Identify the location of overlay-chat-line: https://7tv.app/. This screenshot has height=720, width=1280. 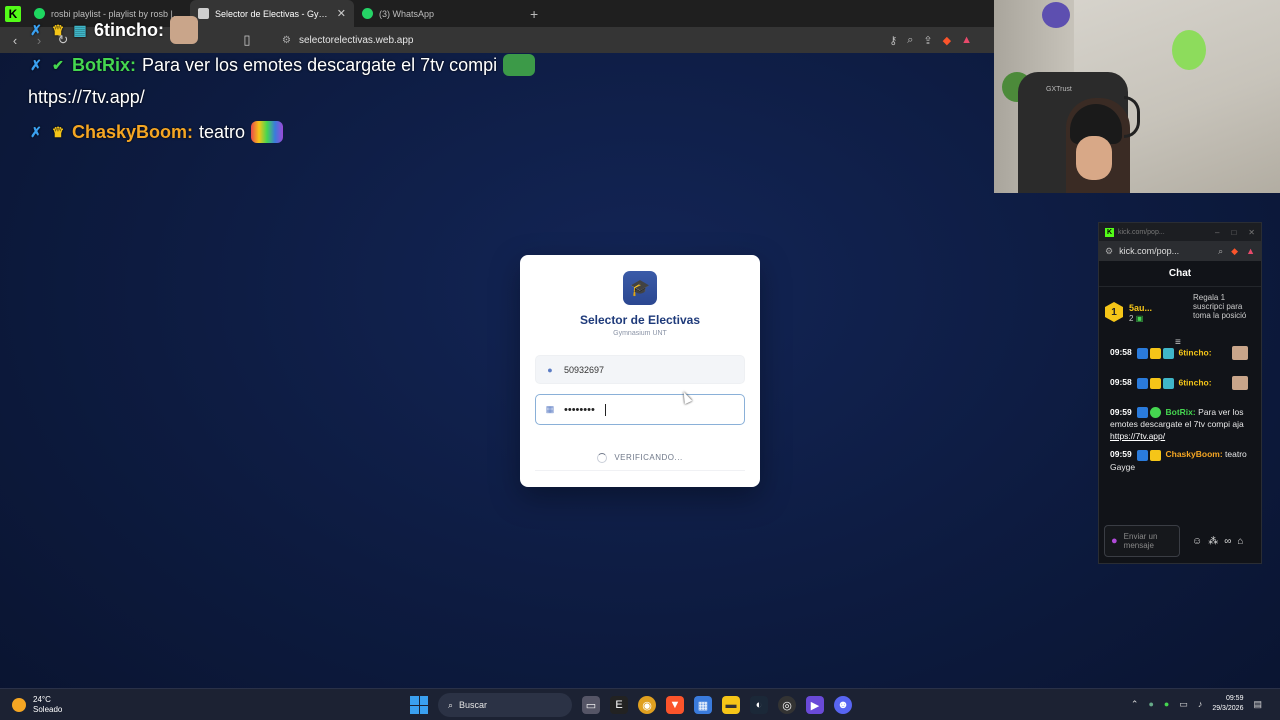
(86, 97).